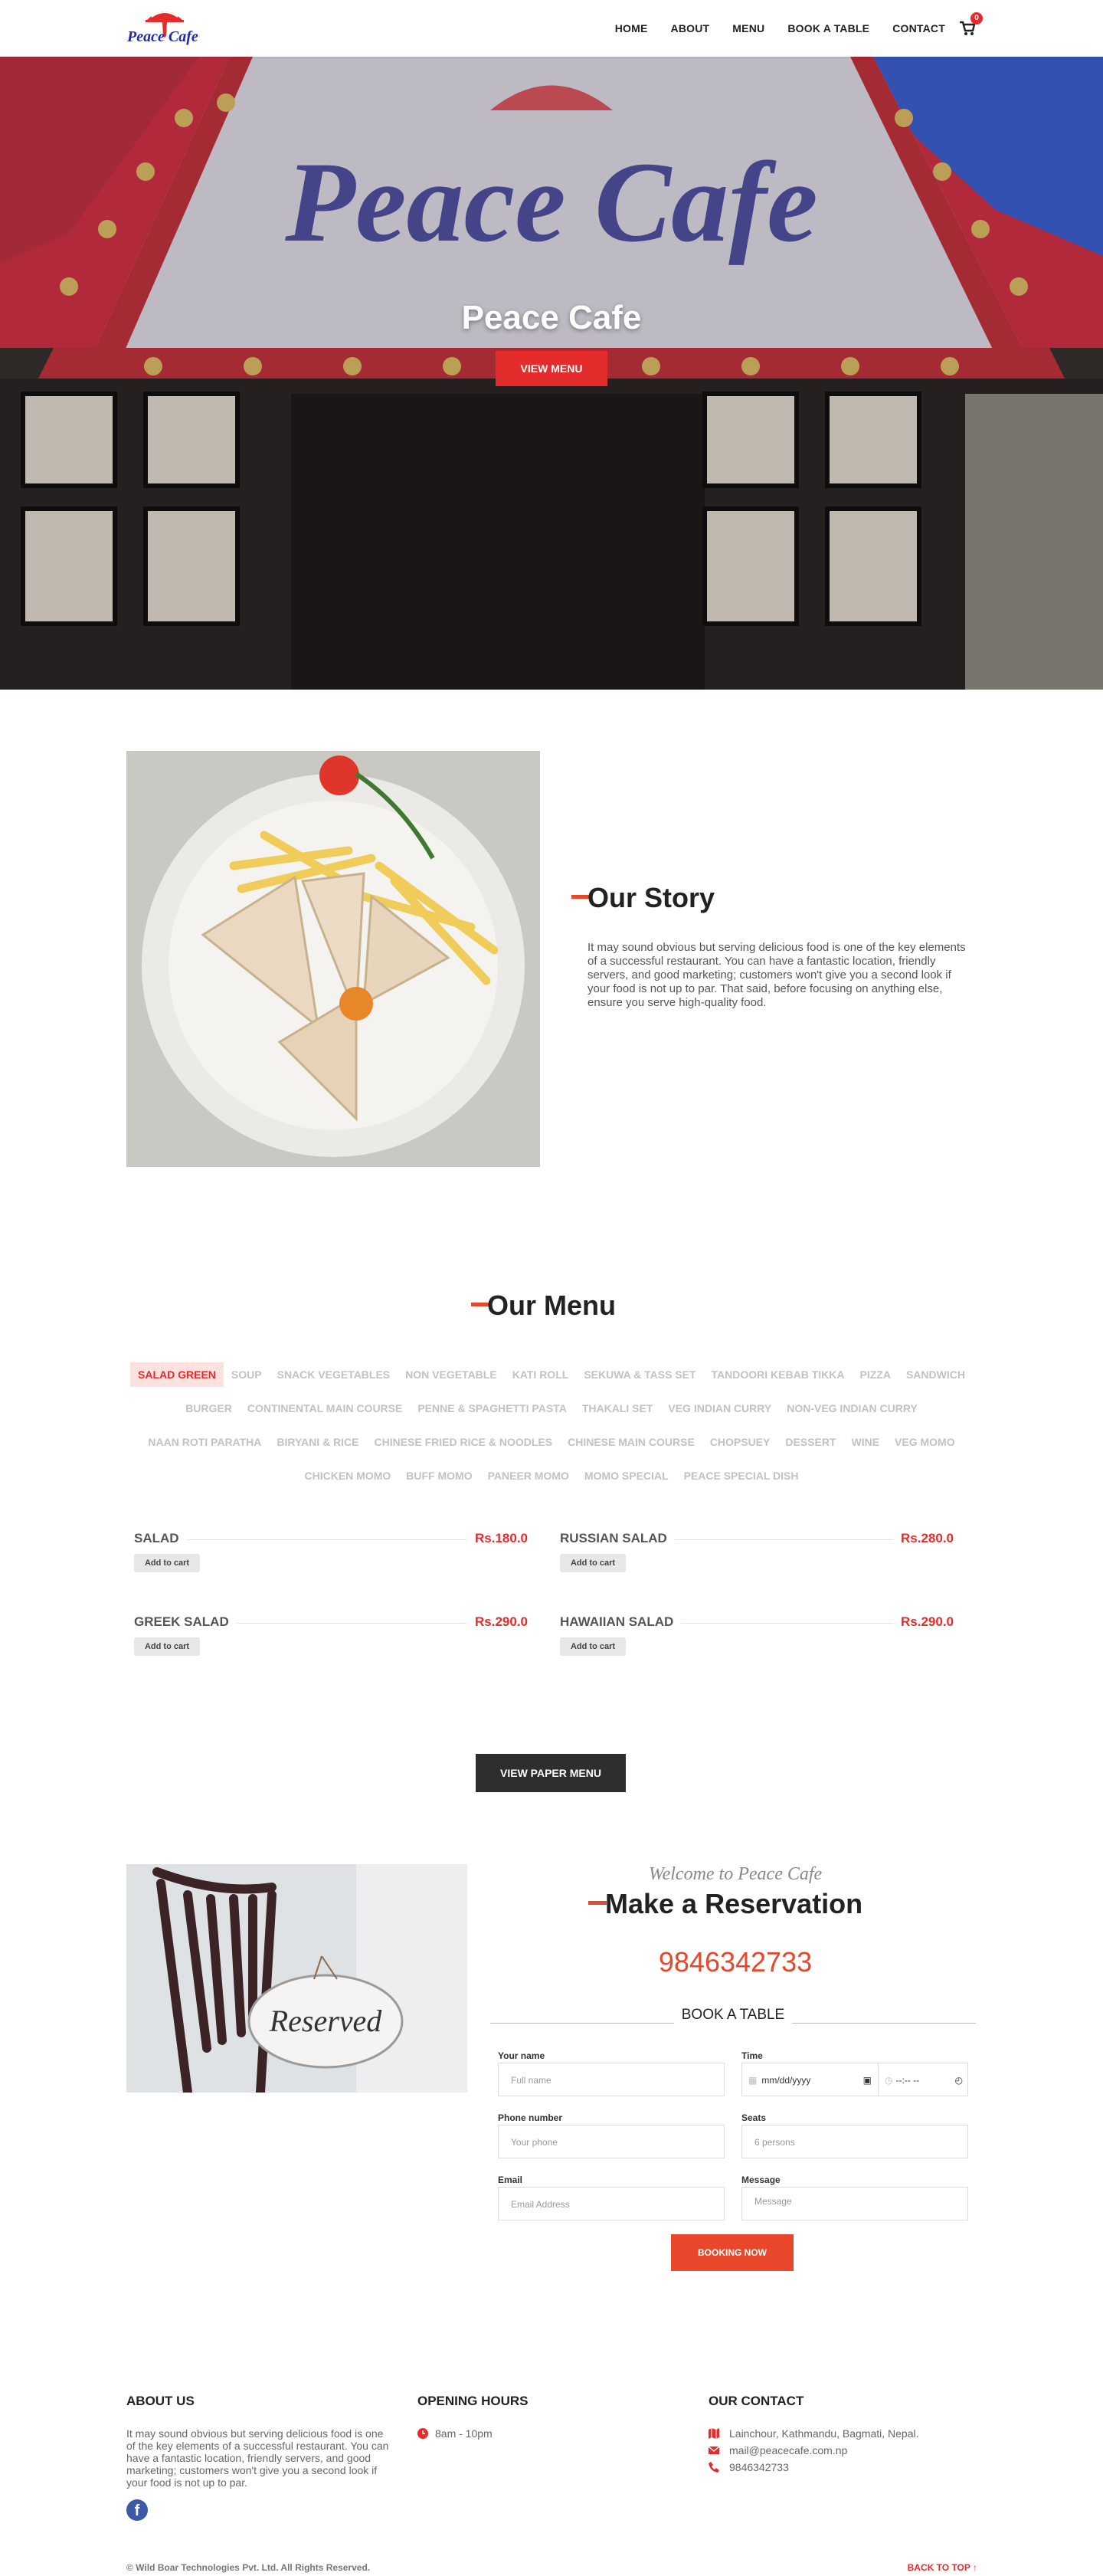 This screenshot has width=1103, height=2576. What do you see at coordinates (511, 2180) in the screenshot?
I see `email-label: Email` at bounding box center [511, 2180].